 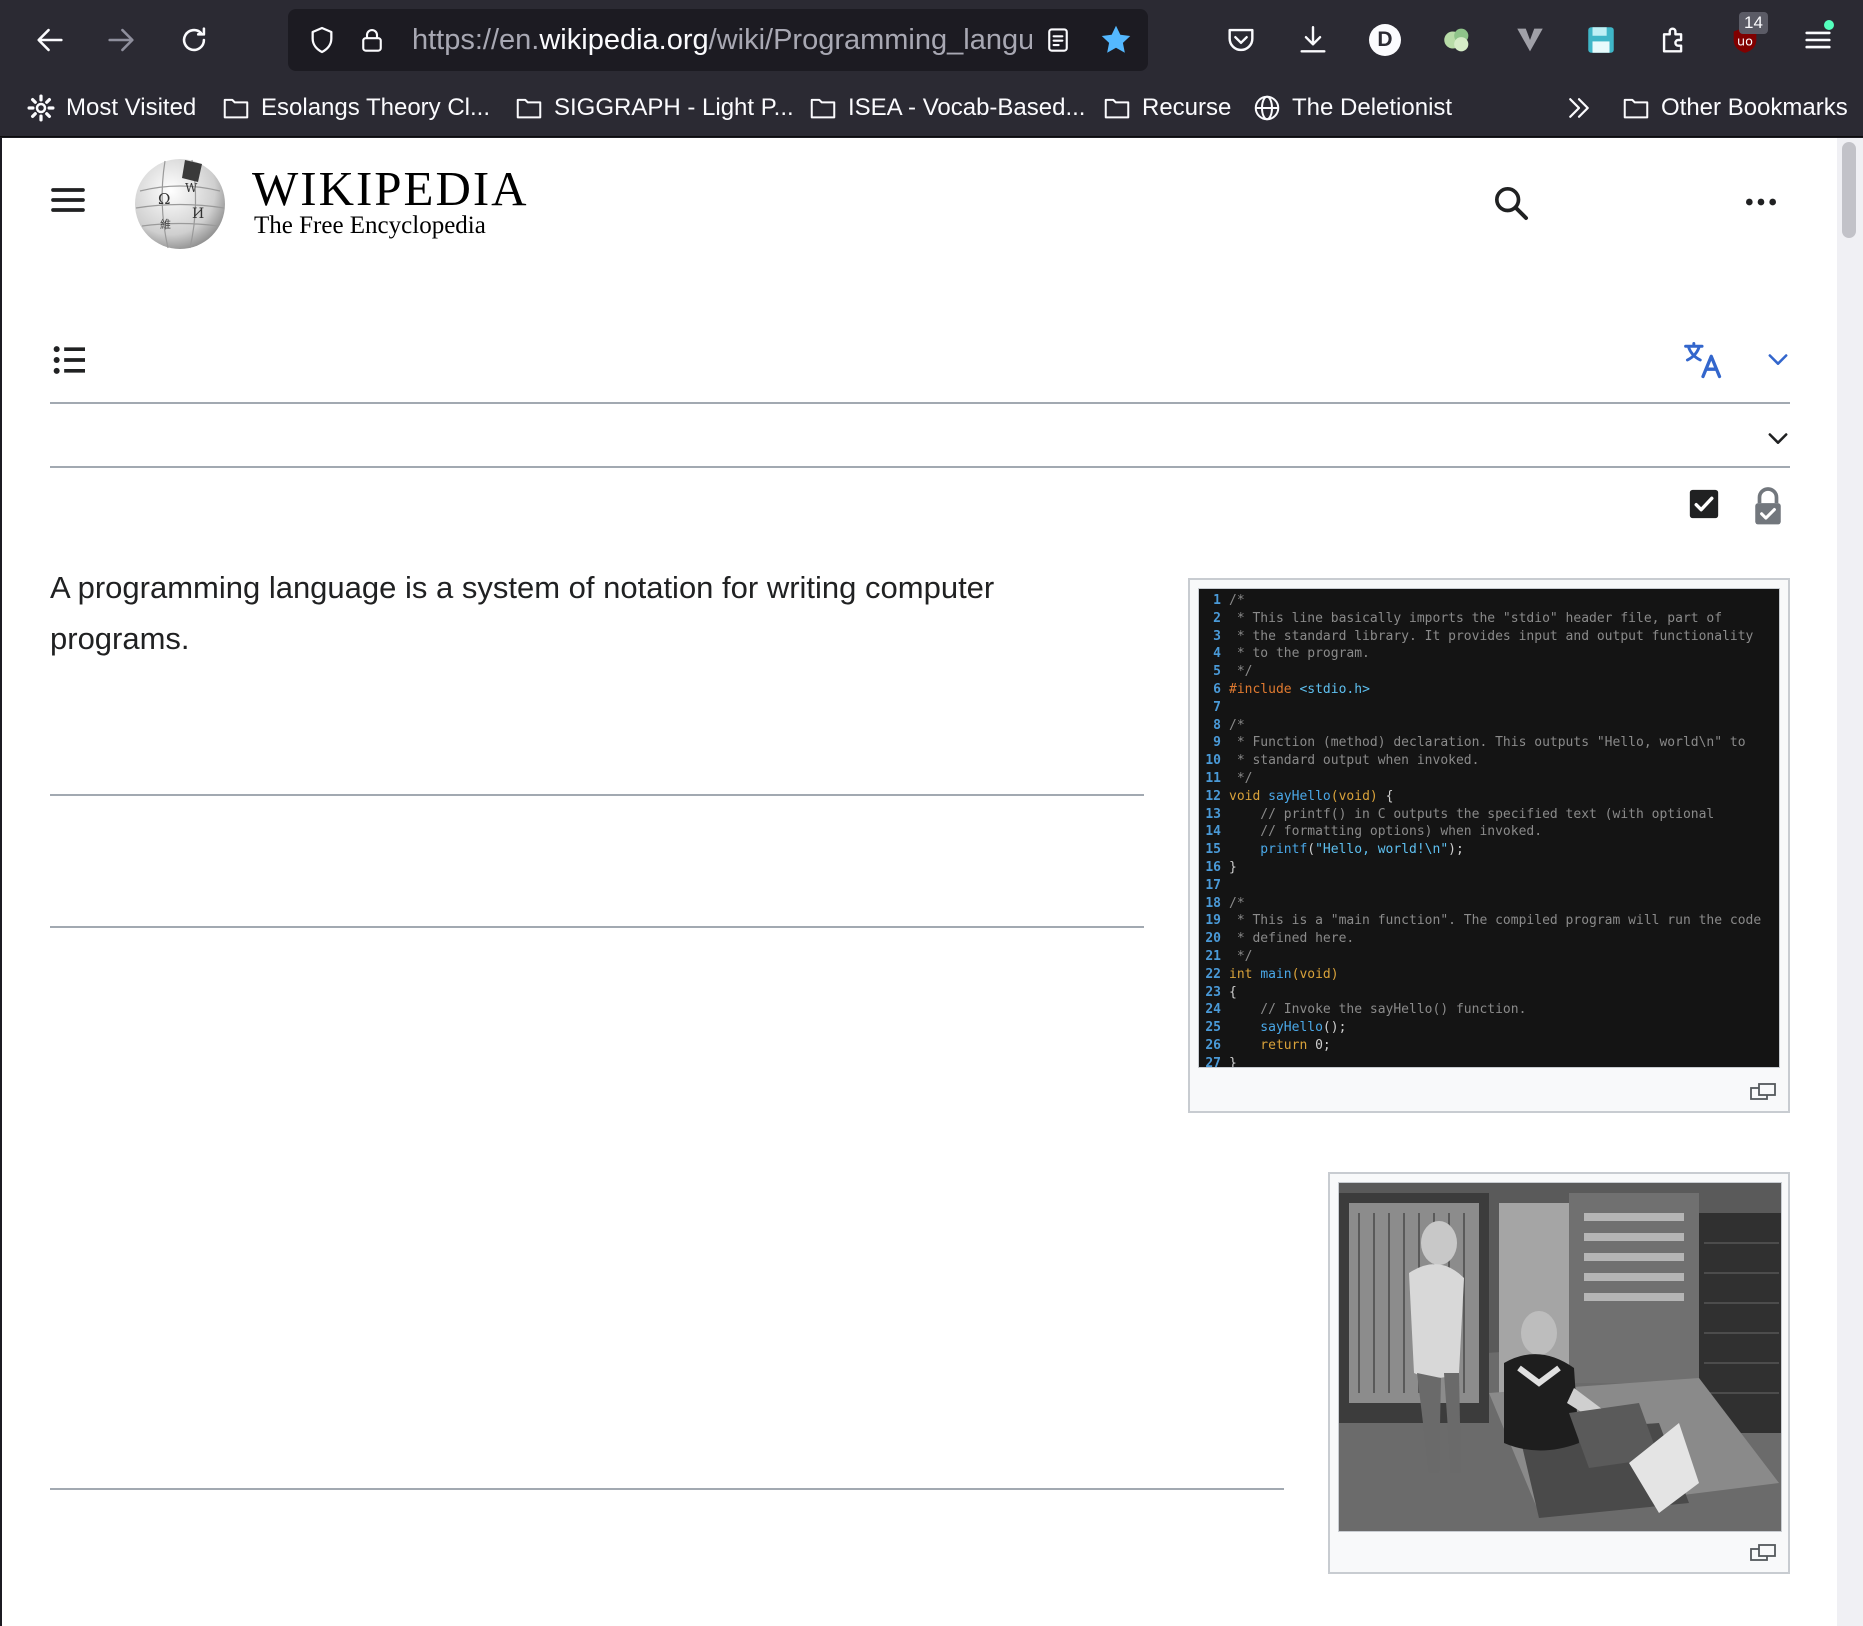 What do you see at coordinates (1213, 832) in the screenshot?
I see `line-number: 14` at bounding box center [1213, 832].